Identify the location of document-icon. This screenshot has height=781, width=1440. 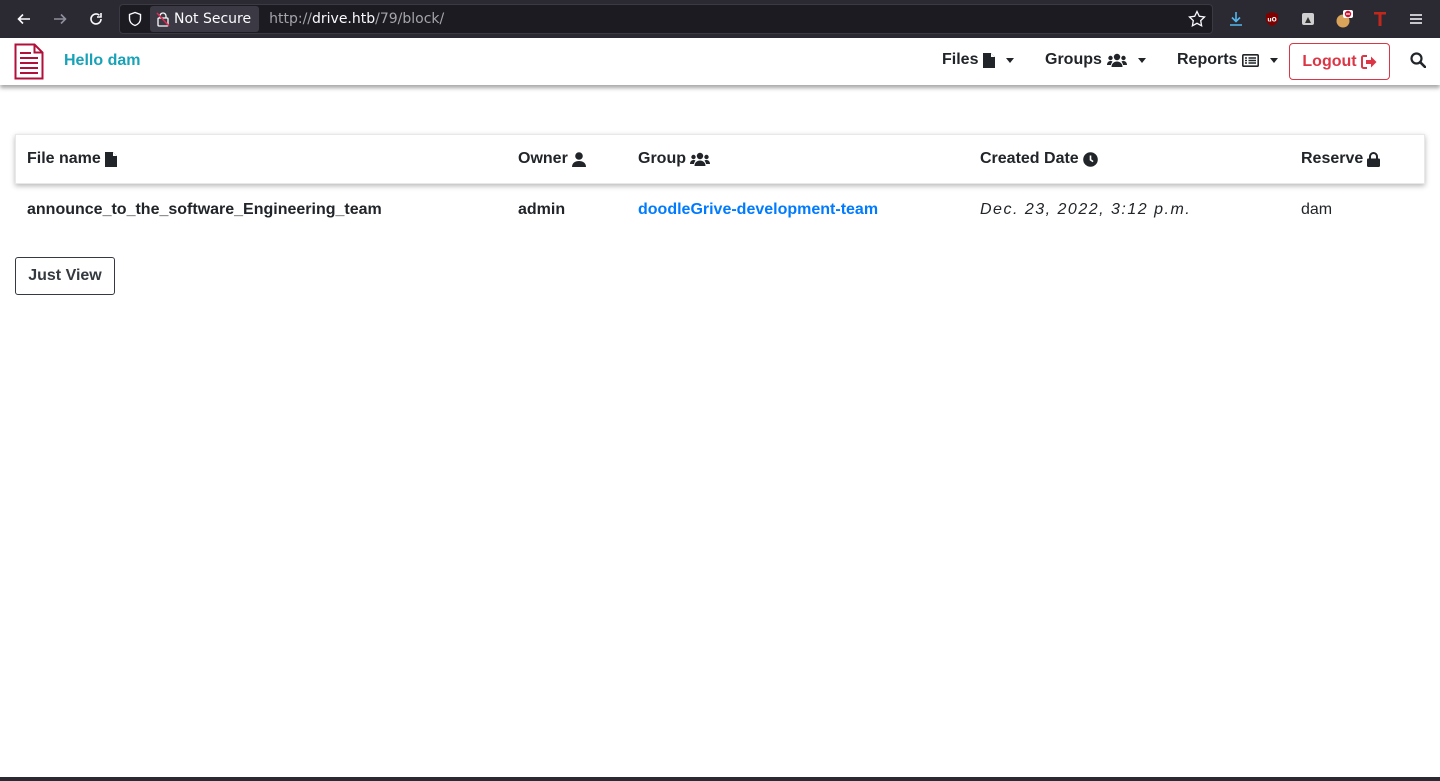
(29, 61).